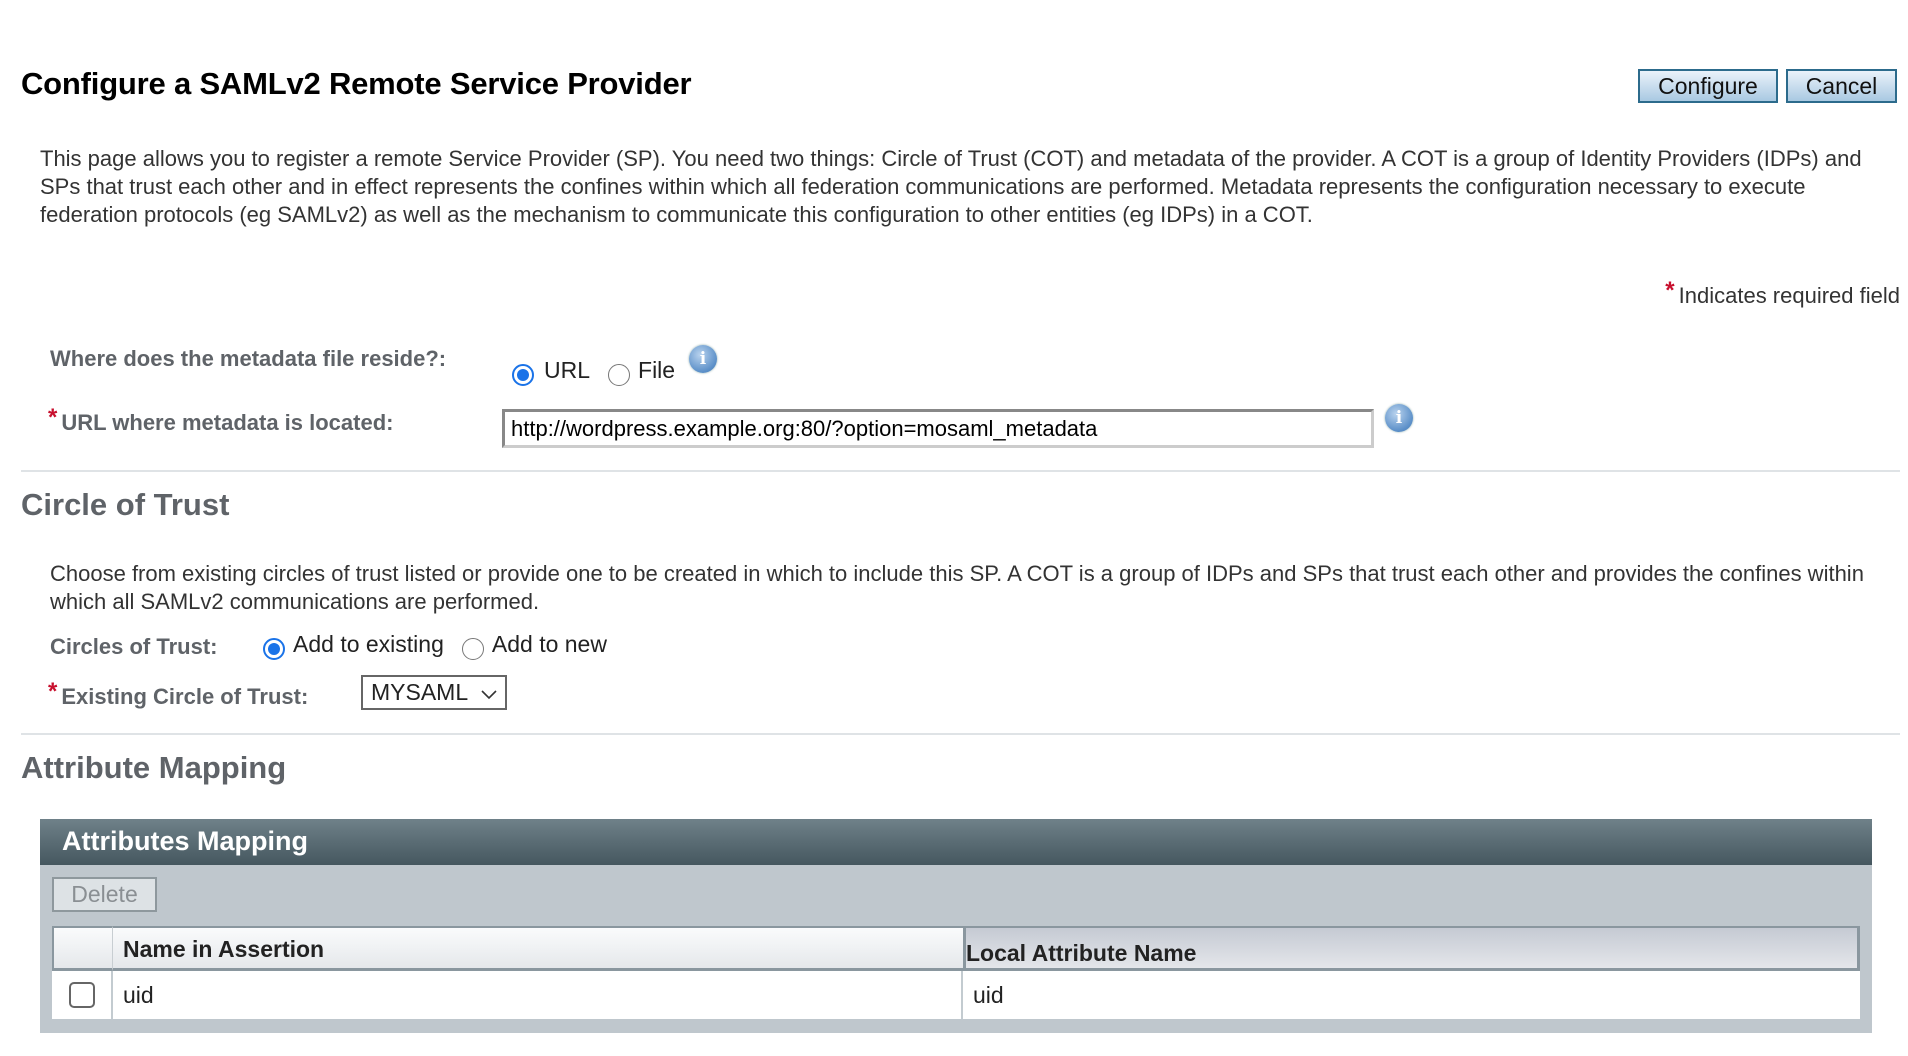 Image resolution: width=1908 pixels, height=1056 pixels. I want to click on existing-cot-select: MYSAML, so click(434, 692).